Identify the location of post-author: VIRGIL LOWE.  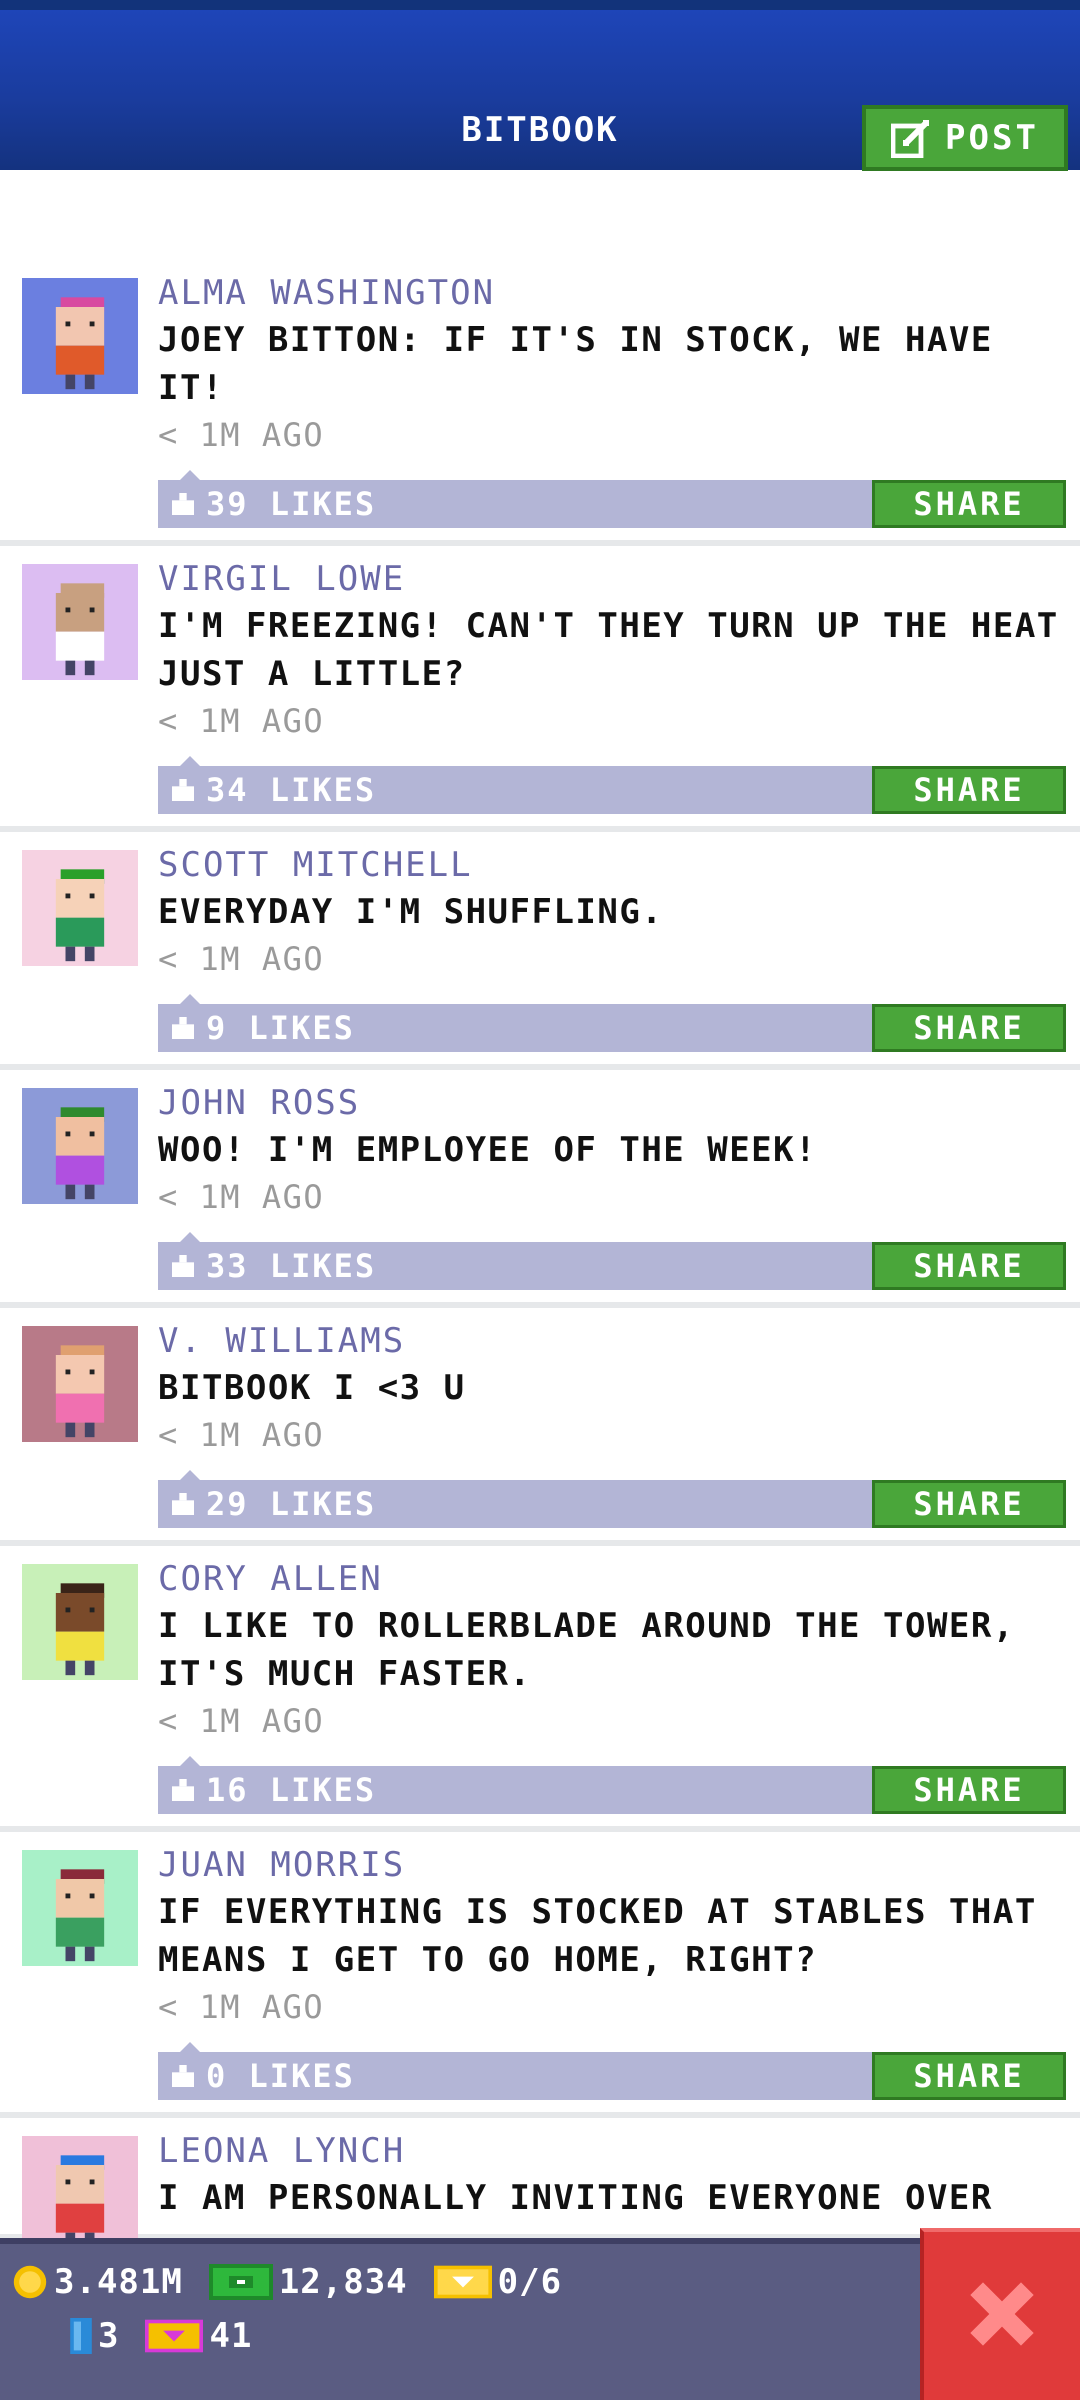
(612, 579).